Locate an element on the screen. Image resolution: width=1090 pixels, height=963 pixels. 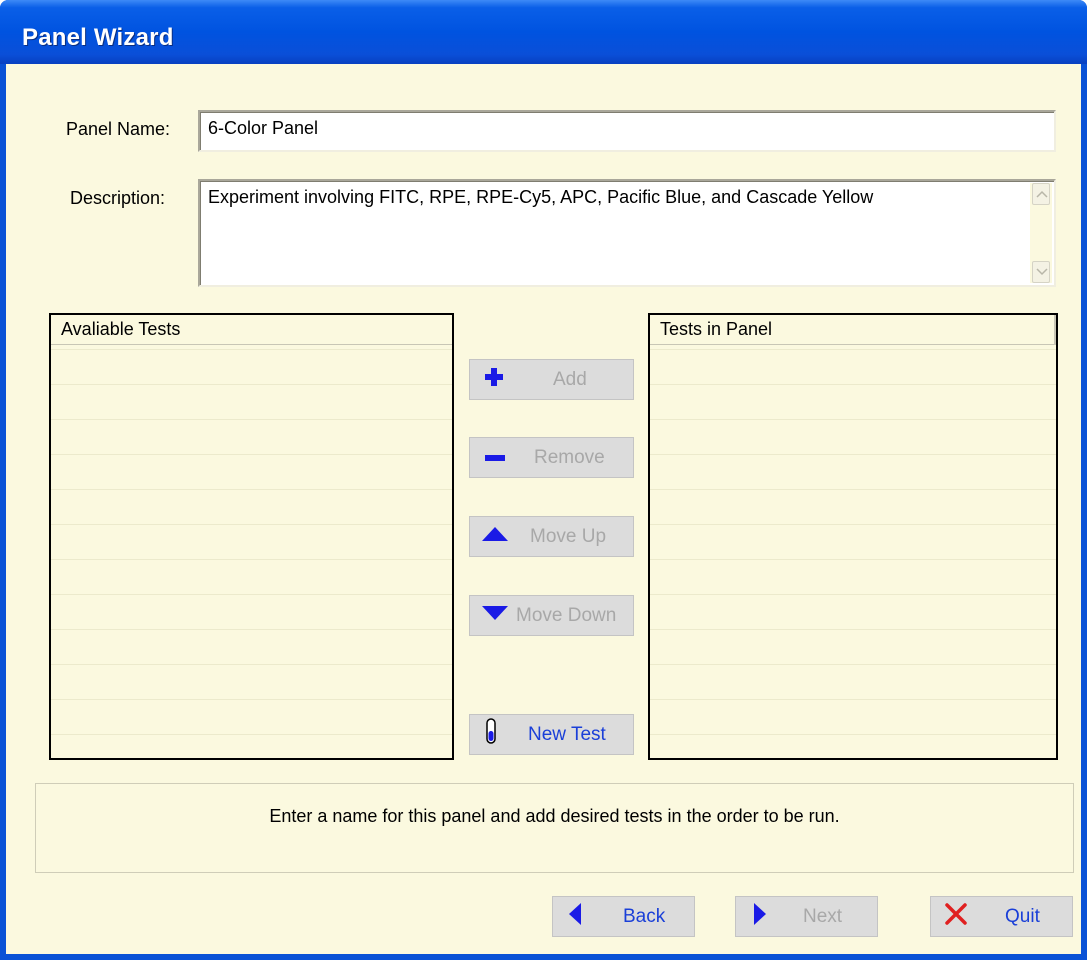
panel-name-value: 6-Color Panel is located at coordinates (263, 128).